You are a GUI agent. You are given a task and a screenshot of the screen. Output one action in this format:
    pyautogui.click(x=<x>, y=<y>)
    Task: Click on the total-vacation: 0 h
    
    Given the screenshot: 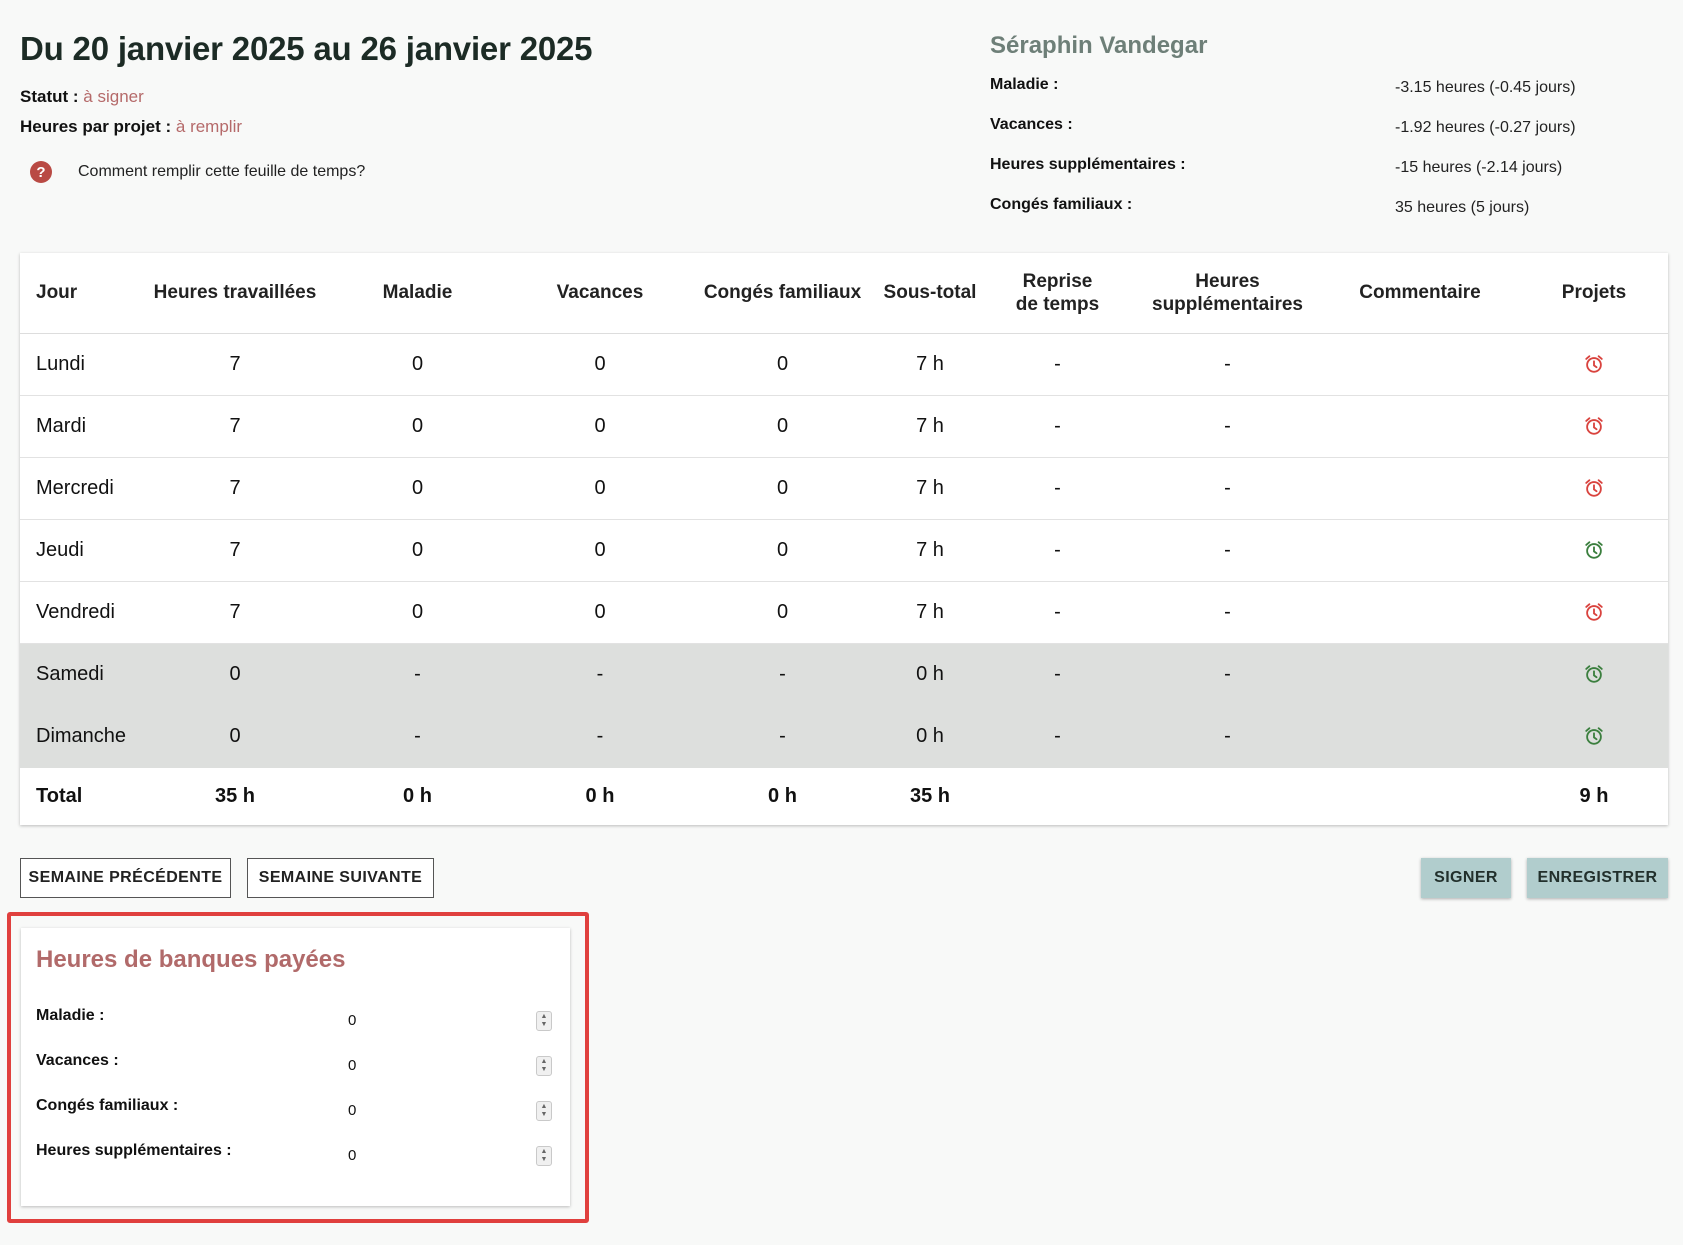 What is the action you would take?
    pyautogui.click(x=600, y=795)
    